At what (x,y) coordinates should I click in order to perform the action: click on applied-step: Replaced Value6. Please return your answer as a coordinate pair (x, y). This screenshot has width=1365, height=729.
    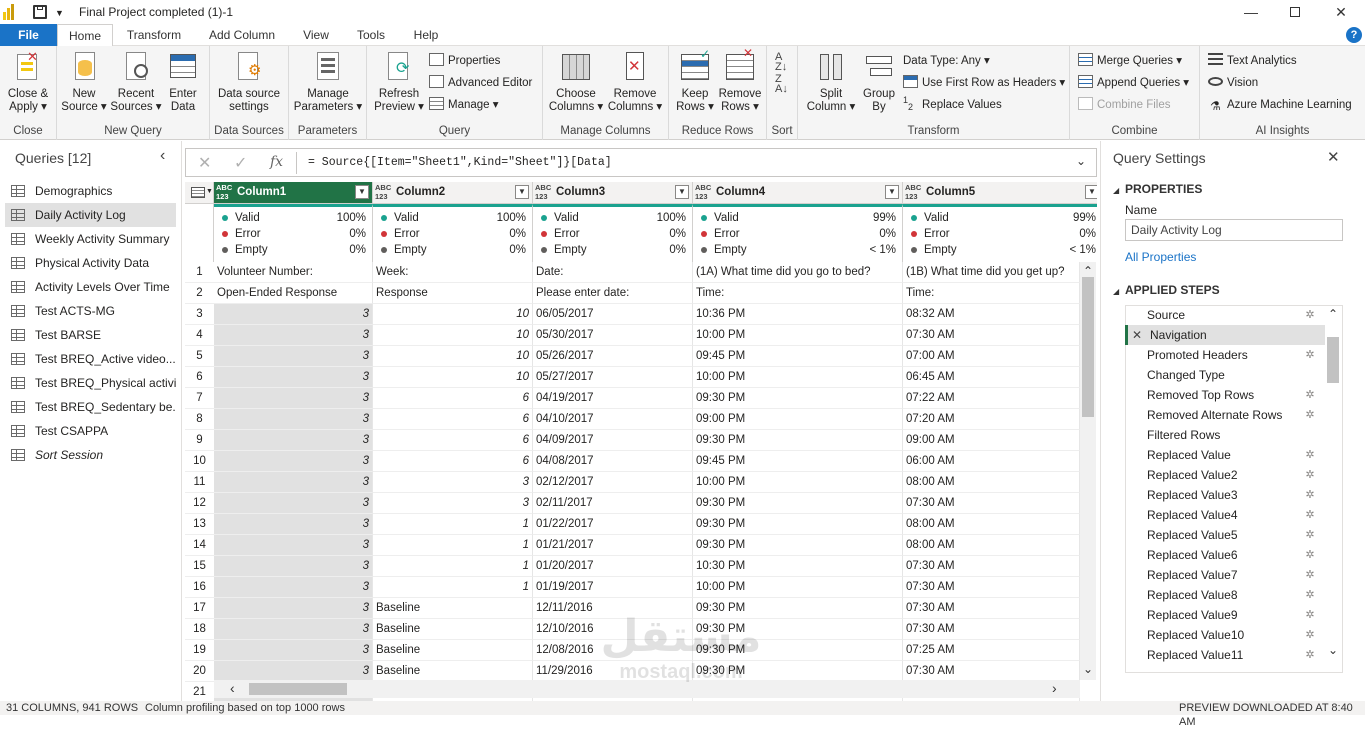
    Looking at the image, I should click on (1225, 555).